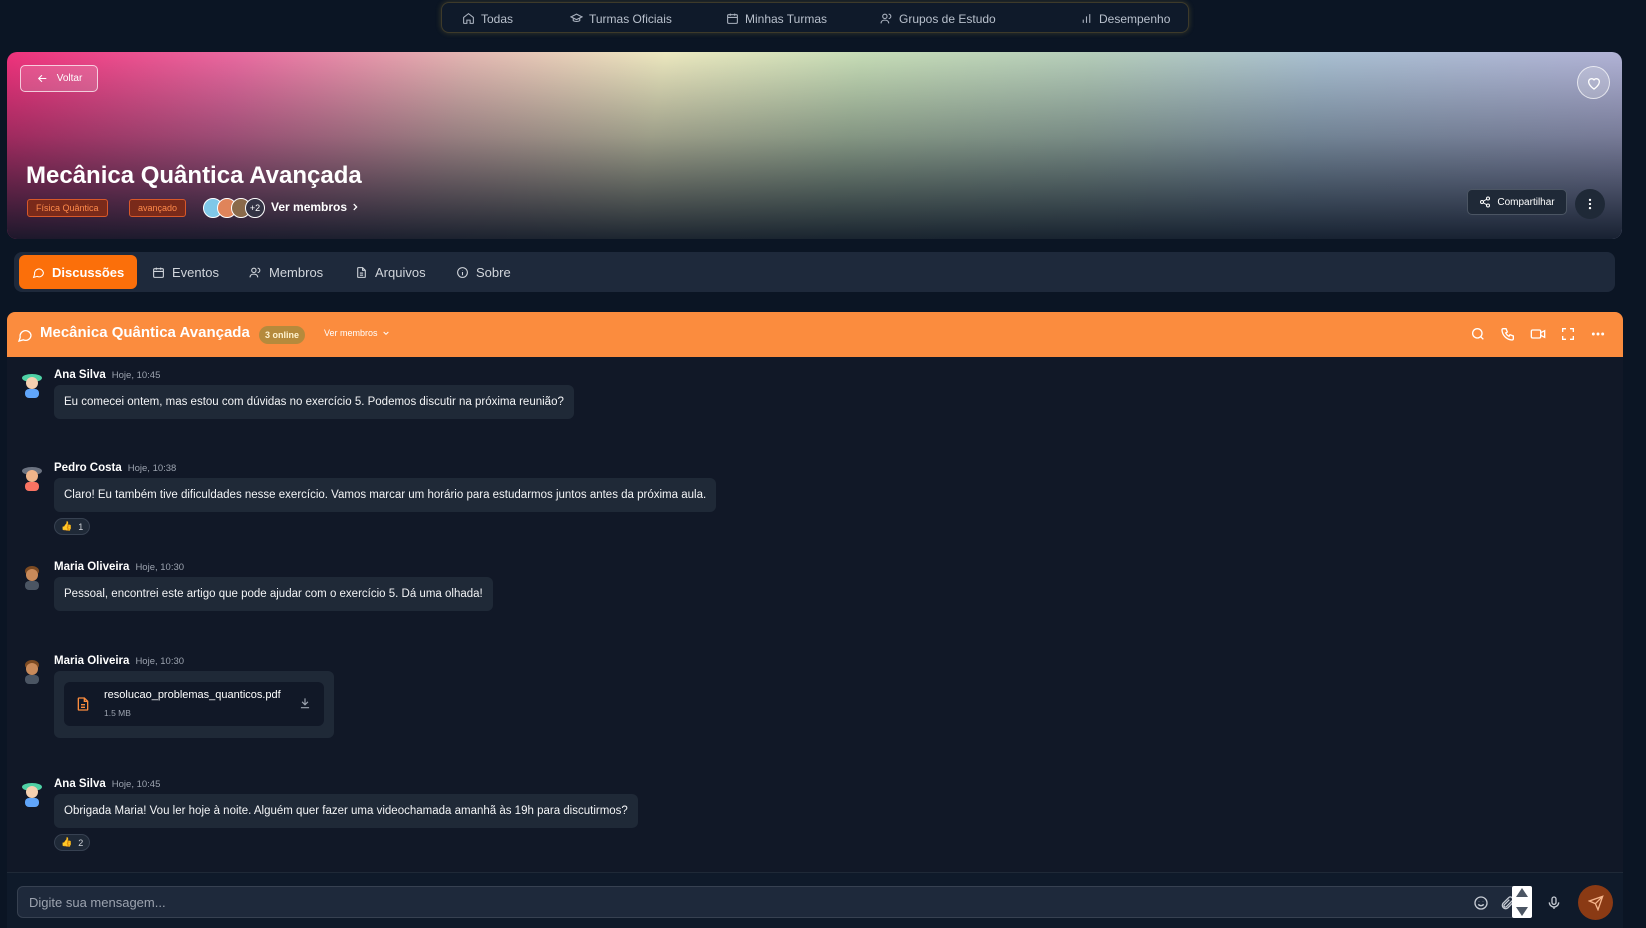  I want to click on info-icon, so click(462, 272).